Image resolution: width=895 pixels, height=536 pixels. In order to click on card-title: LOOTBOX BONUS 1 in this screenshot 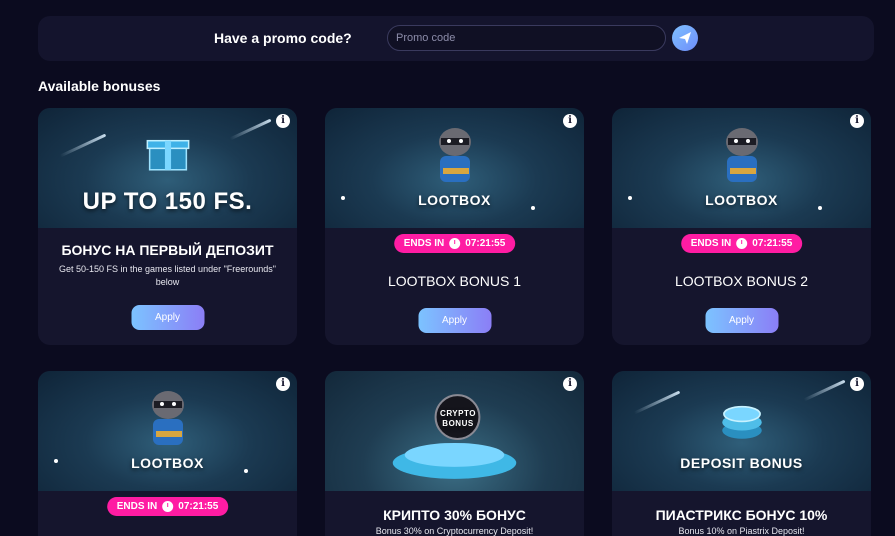, I will do `click(454, 281)`.